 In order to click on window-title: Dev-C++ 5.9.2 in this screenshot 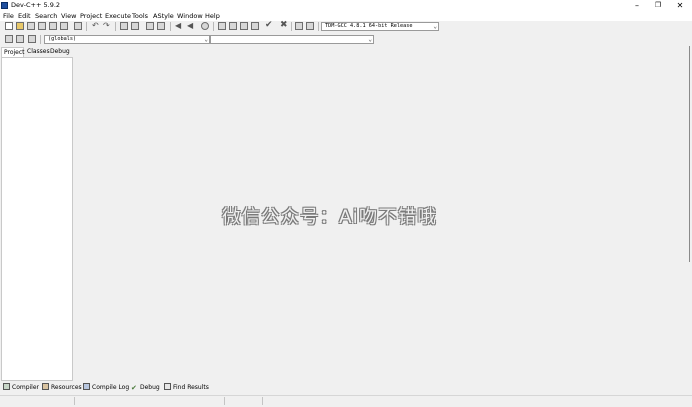, I will do `click(36, 5)`.